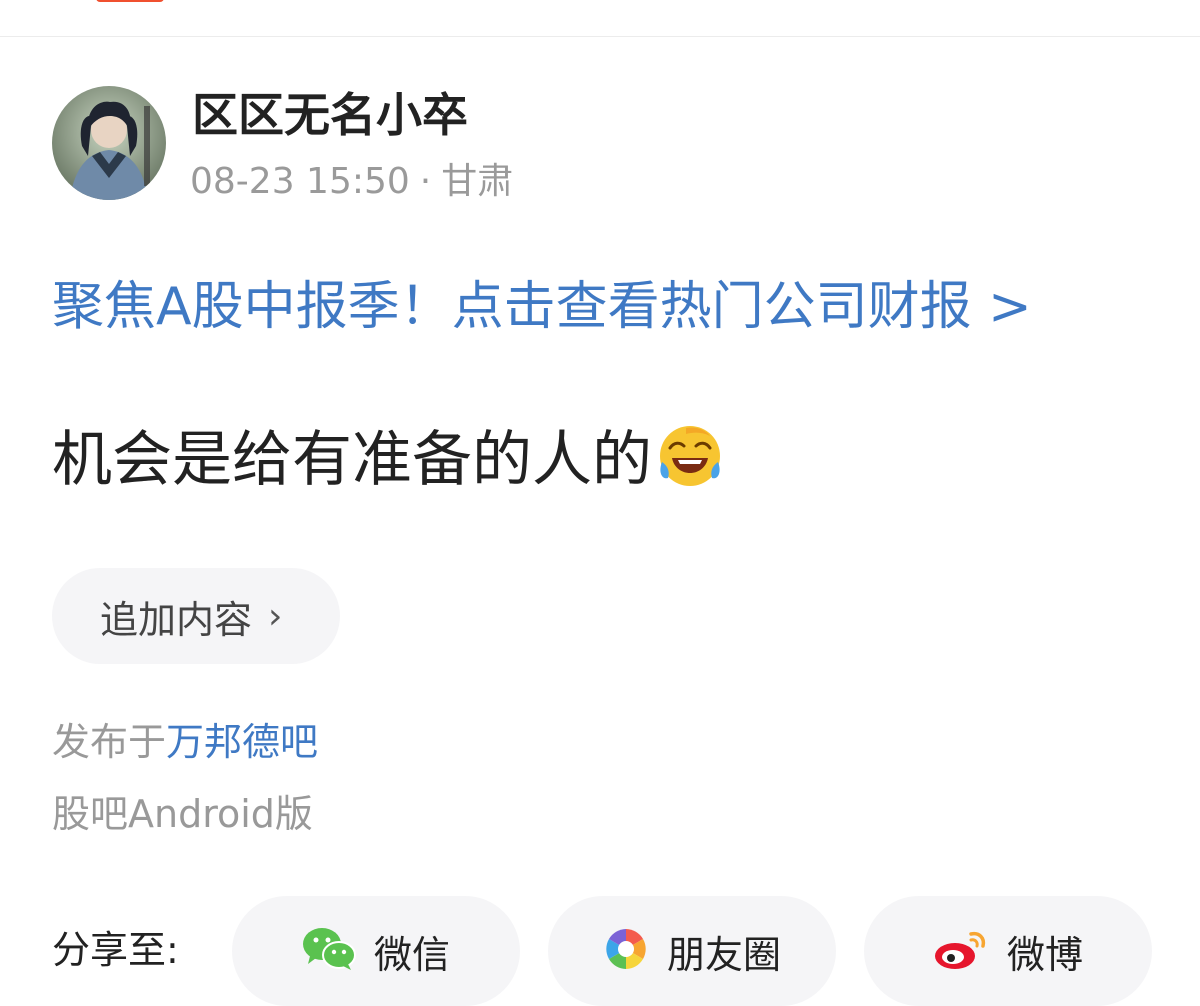 Image resolution: width=1200 pixels, height=1006 pixels. I want to click on active-tab-indicator, so click(130, 1).